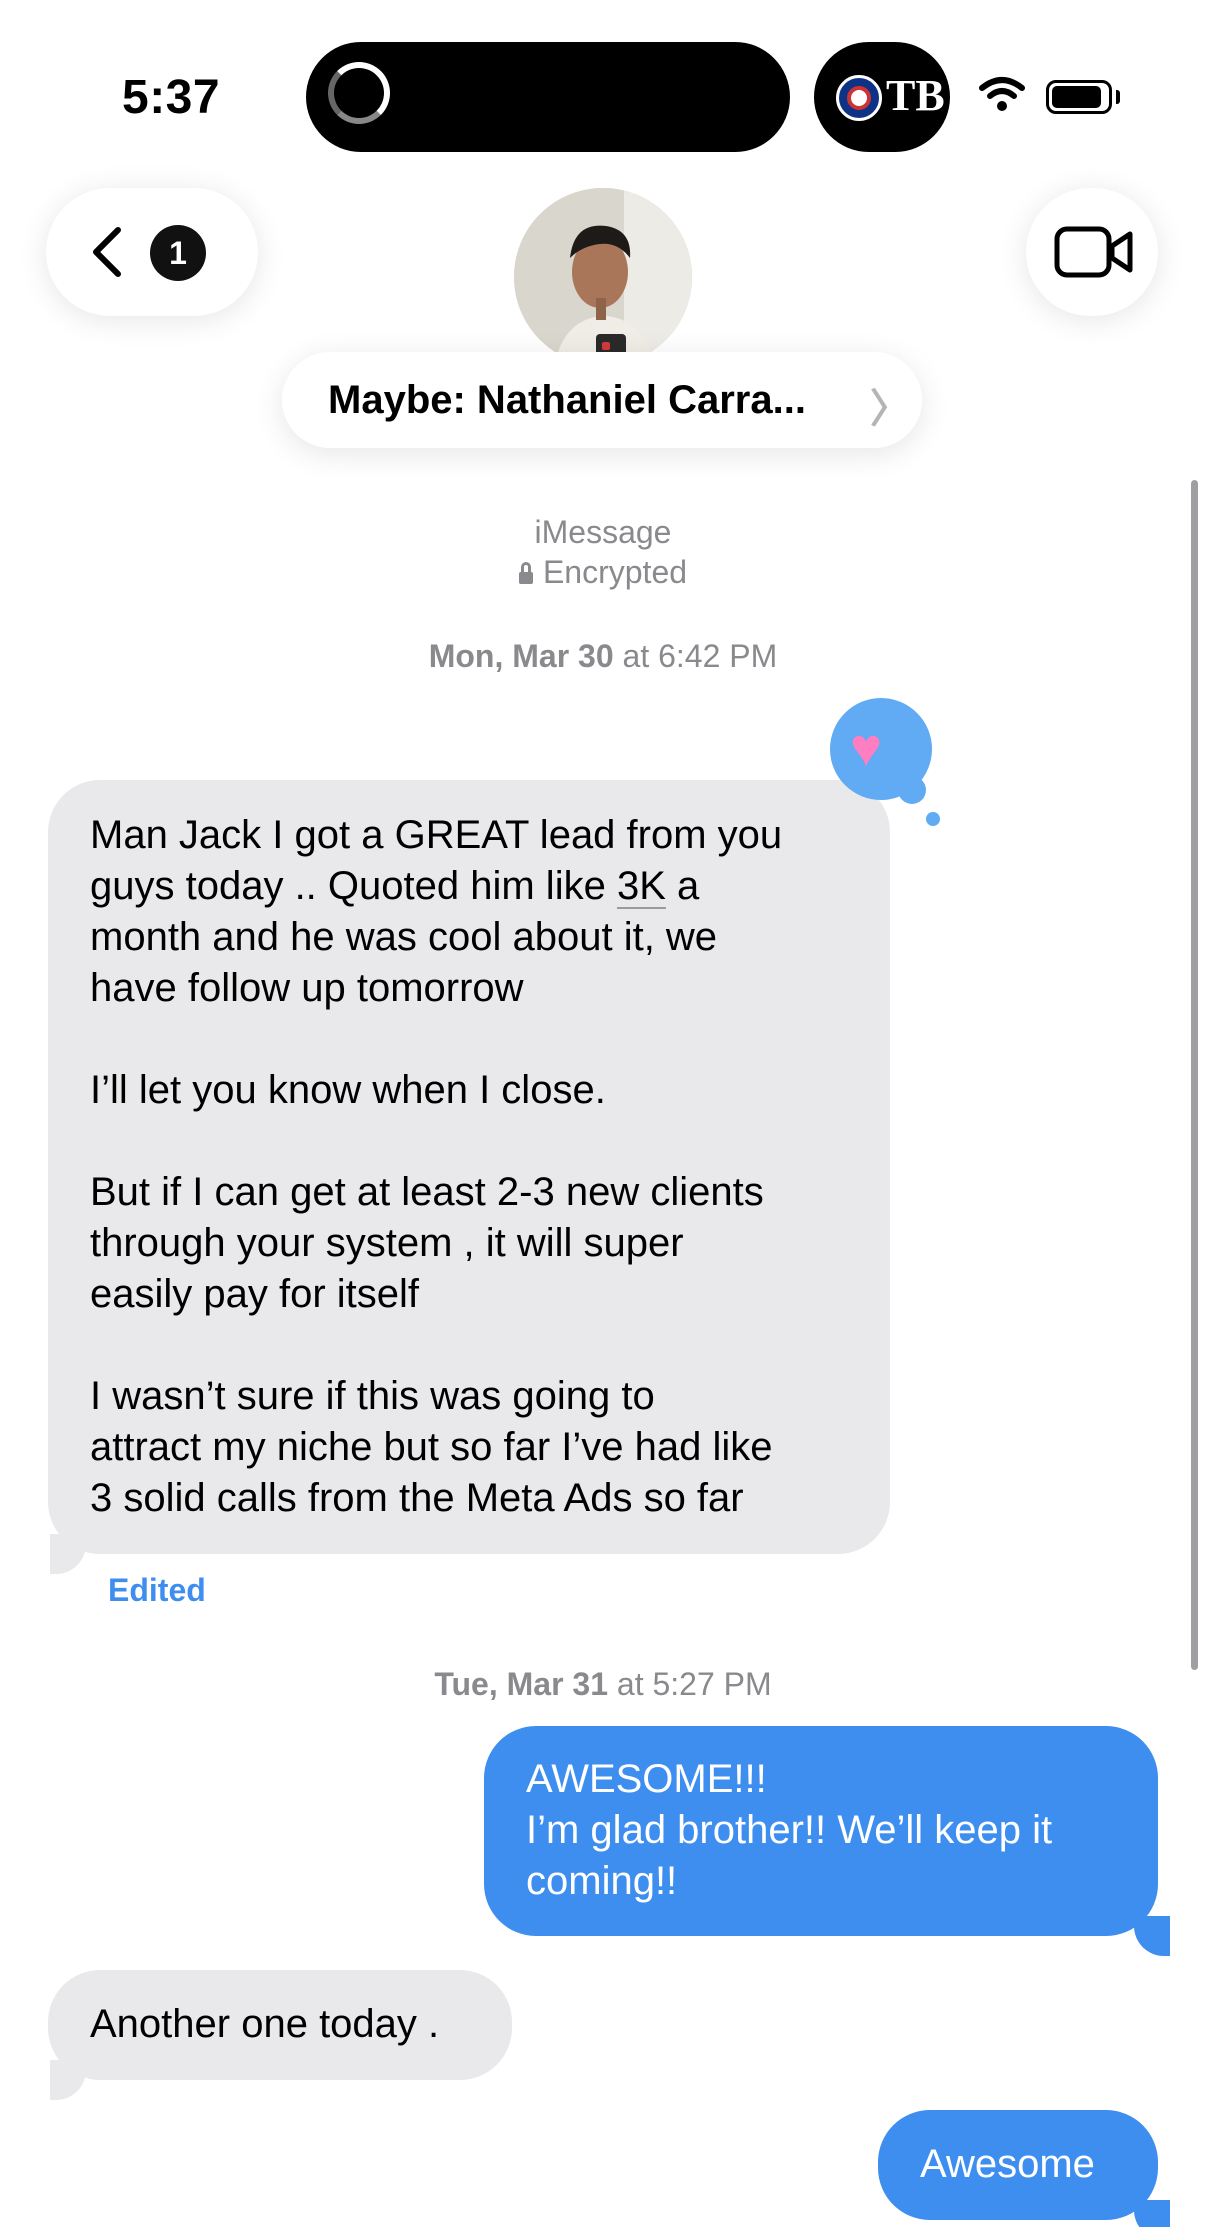 This screenshot has width=1206, height=2227. I want to click on avatar-photo, so click(603, 277).